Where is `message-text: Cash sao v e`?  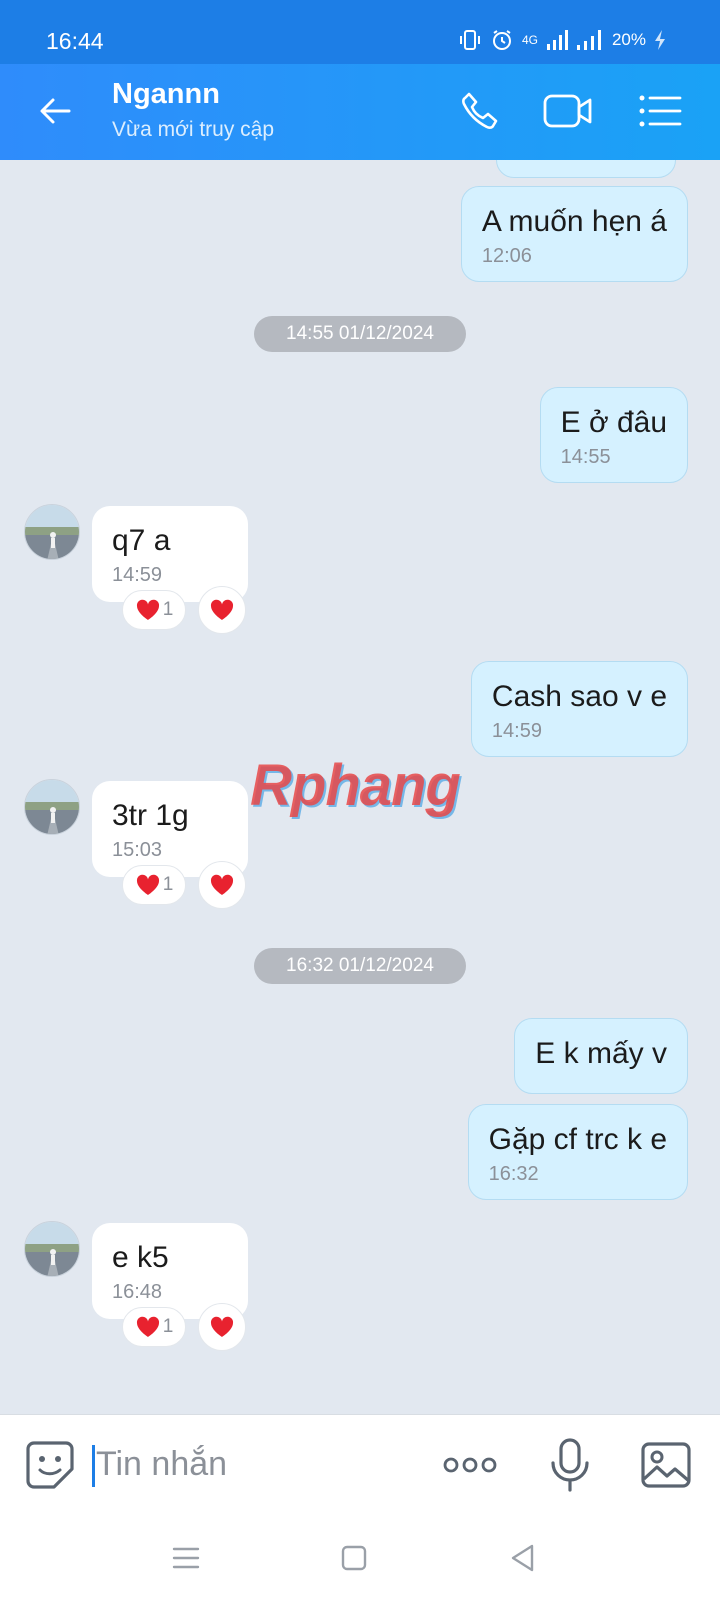 message-text: Cash sao v e is located at coordinates (579, 696).